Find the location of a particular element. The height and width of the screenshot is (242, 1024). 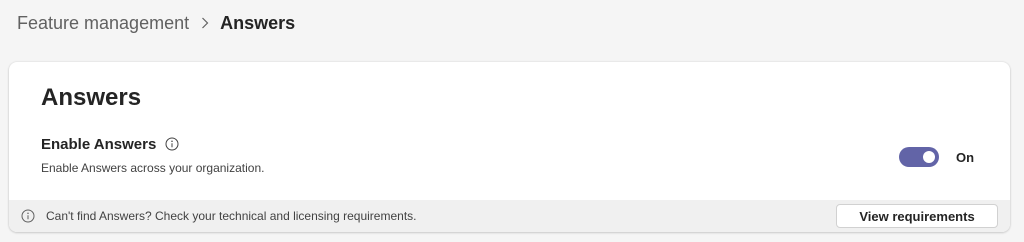

breadcrumb-parent-link: Feature management is located at coordinates (103, 23).